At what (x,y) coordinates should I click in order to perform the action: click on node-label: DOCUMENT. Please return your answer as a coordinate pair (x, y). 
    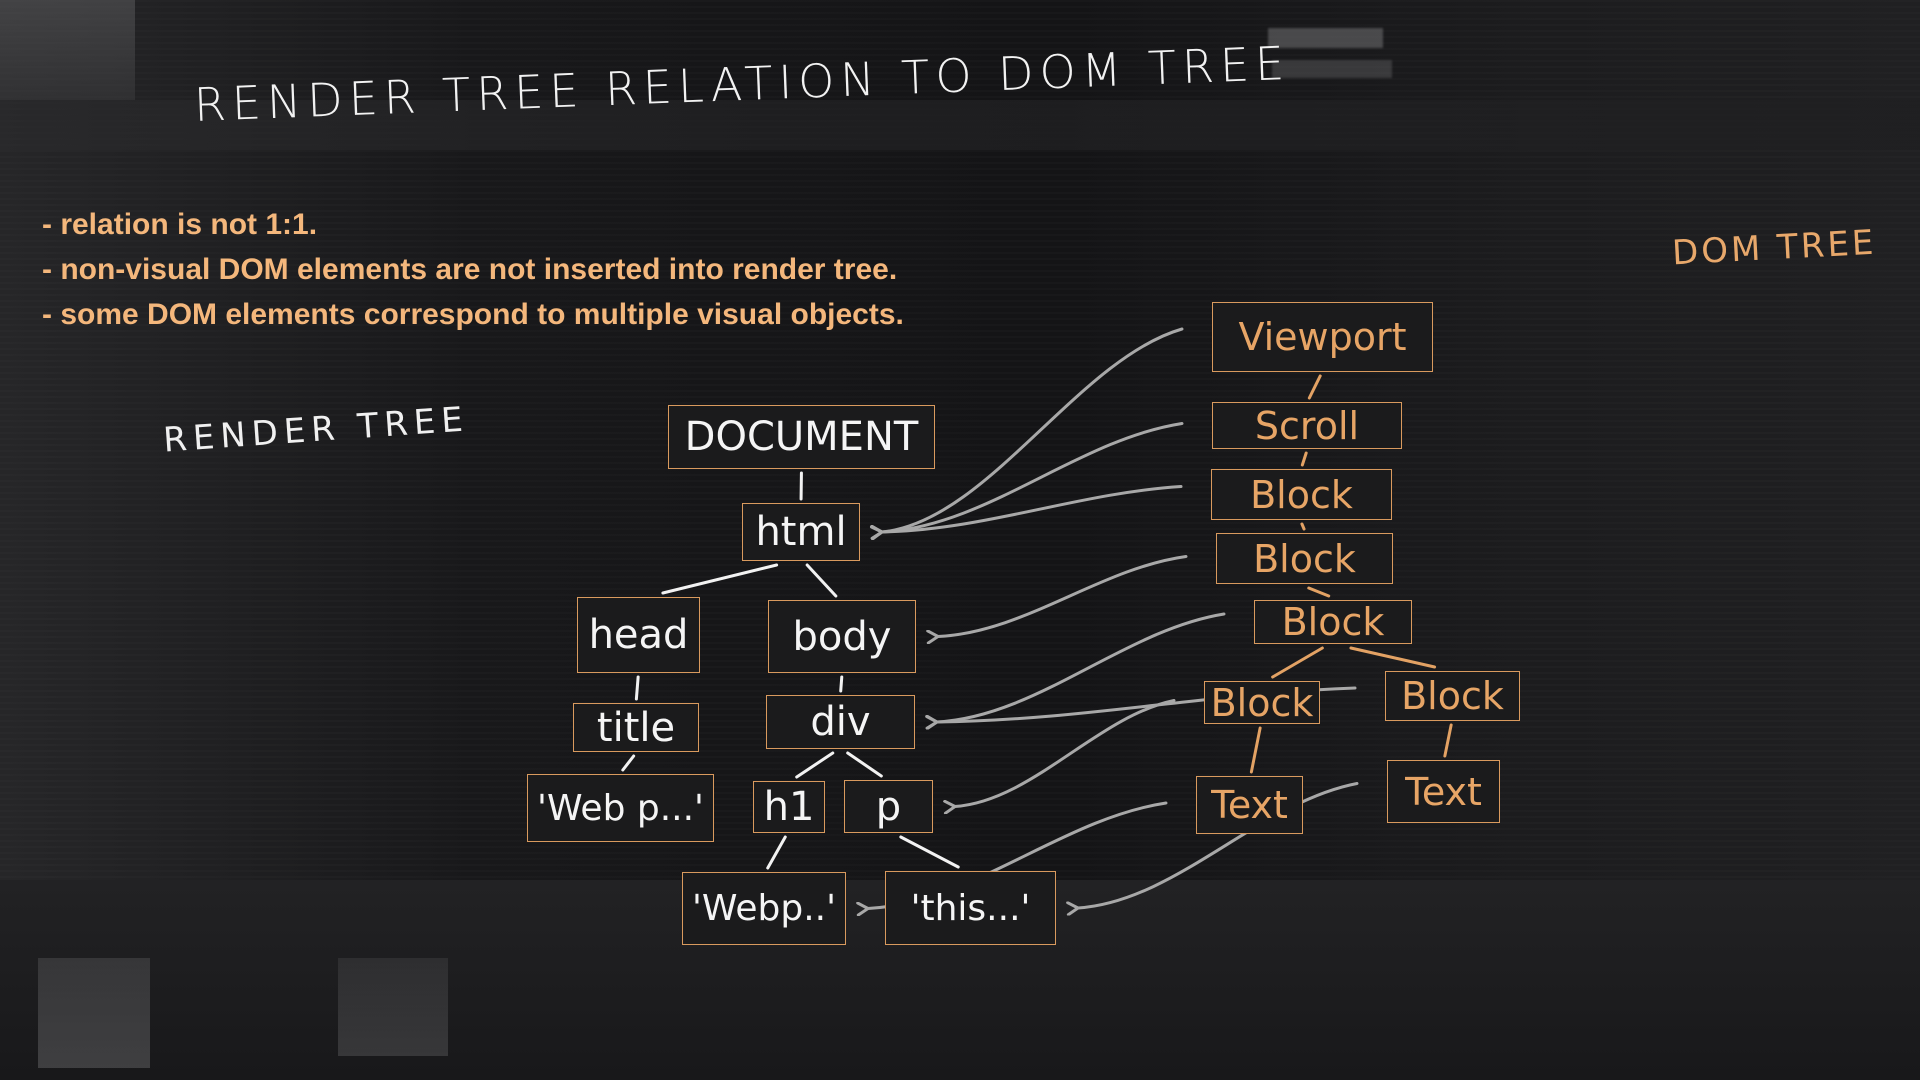
    Looking at the image, I should click on (801, 437).